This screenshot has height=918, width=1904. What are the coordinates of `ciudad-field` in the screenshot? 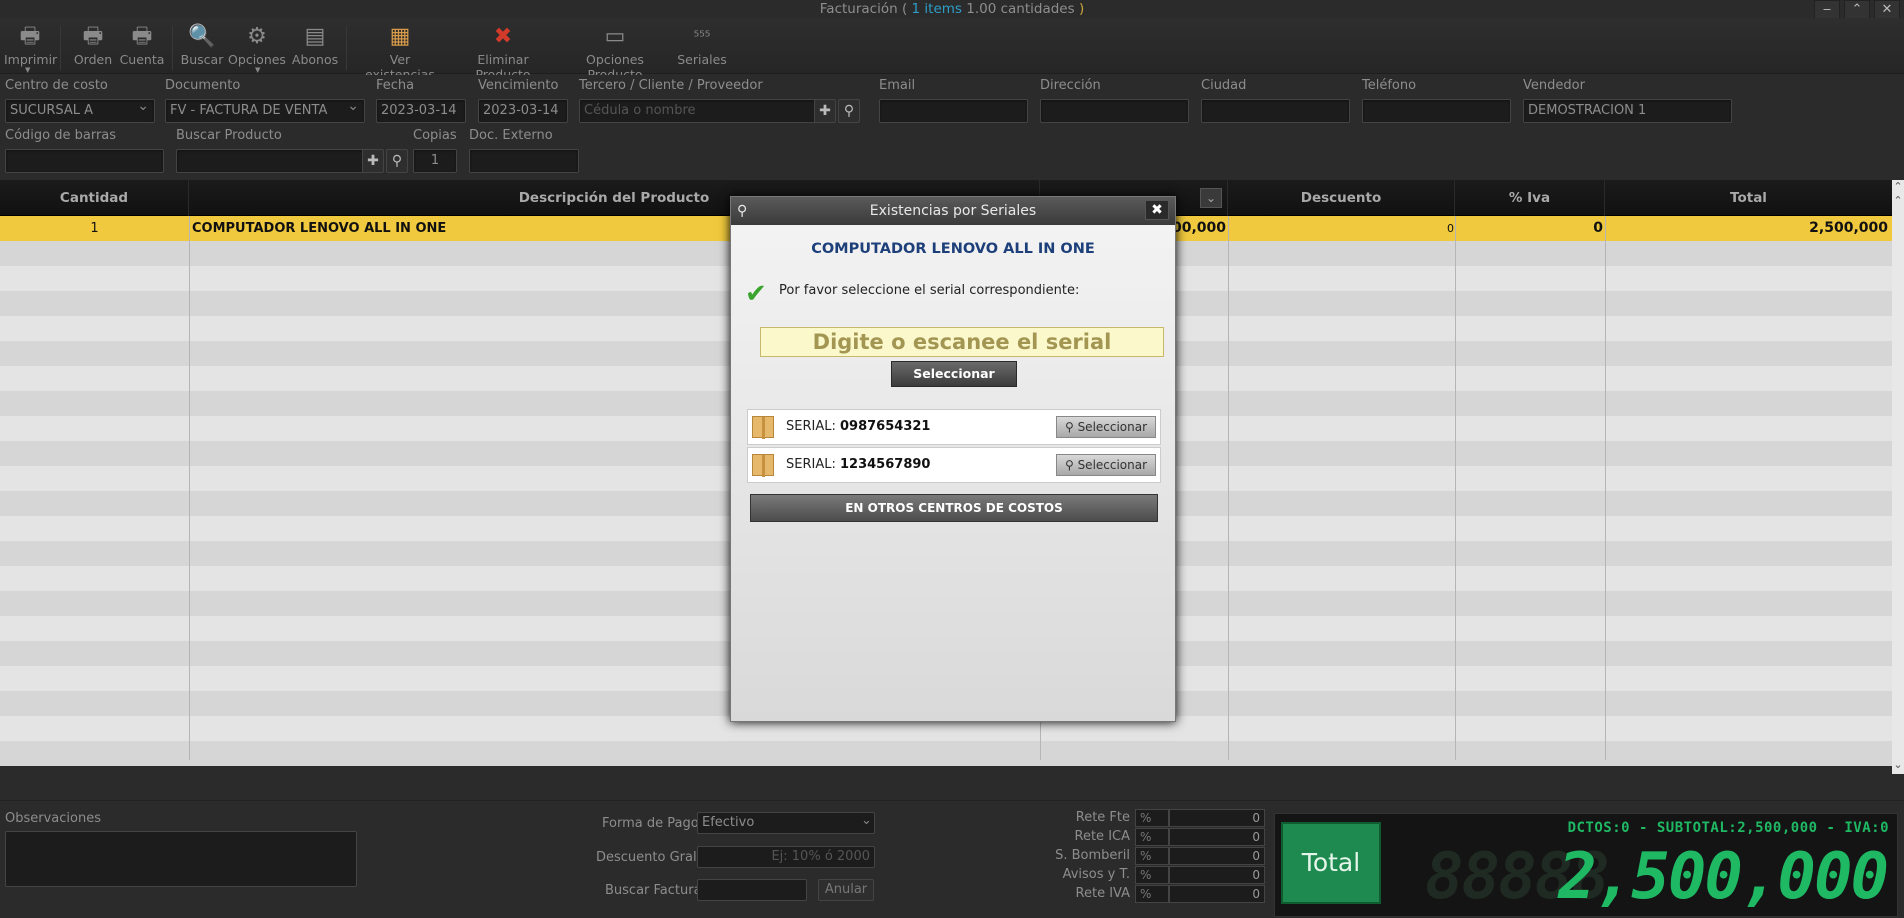 It's located at (1275, 111).